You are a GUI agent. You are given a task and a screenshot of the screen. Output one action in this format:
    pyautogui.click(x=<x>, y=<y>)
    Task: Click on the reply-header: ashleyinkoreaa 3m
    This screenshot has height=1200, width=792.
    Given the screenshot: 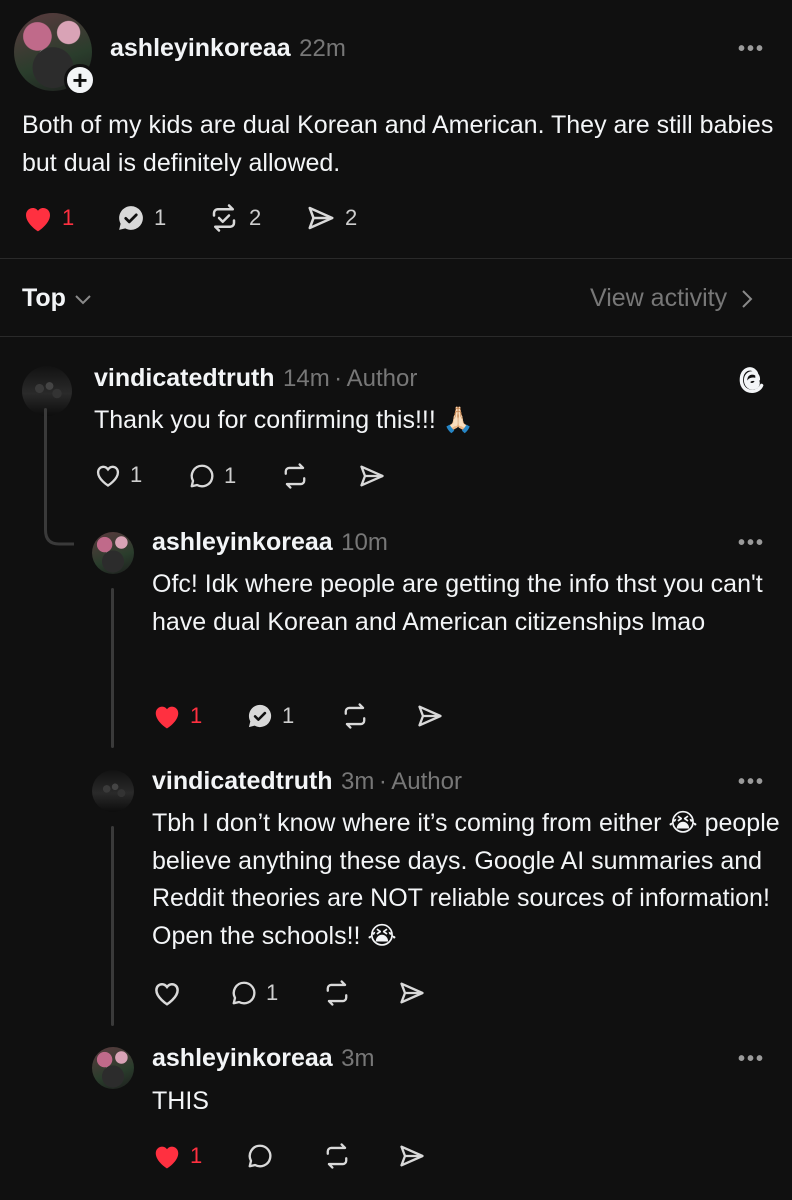 What is the action you would take?
    pyautogui.click(x=263, y=1058)
    